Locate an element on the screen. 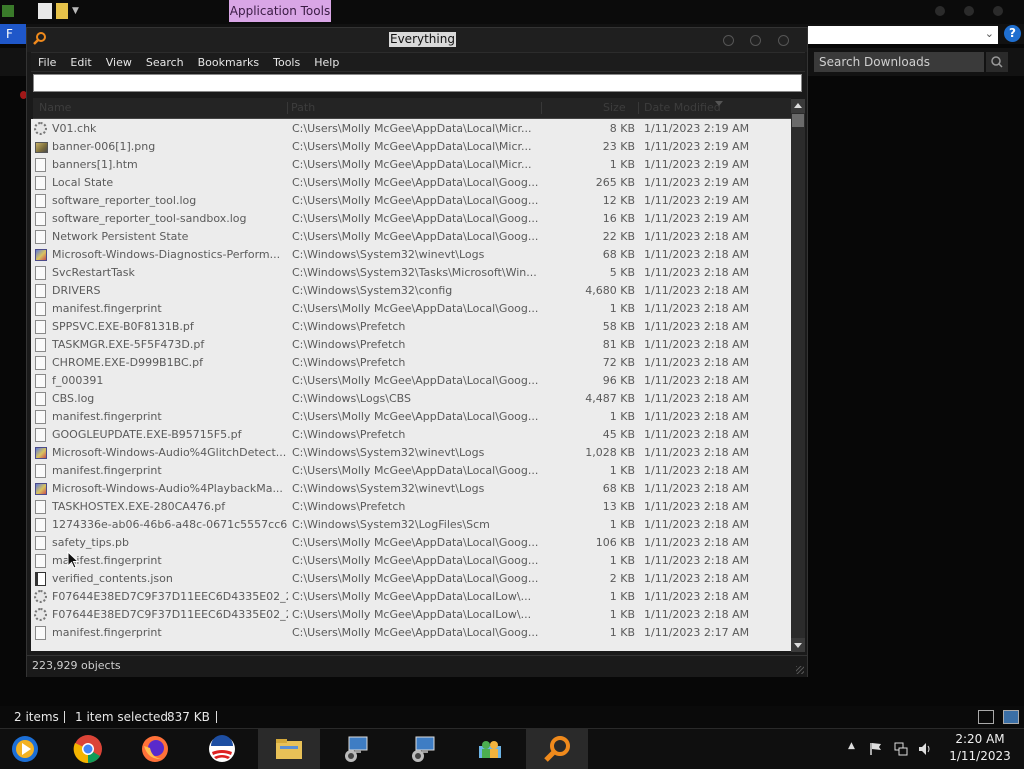  file-name: manifest.fingerprint is located at coordinates (107, 560).